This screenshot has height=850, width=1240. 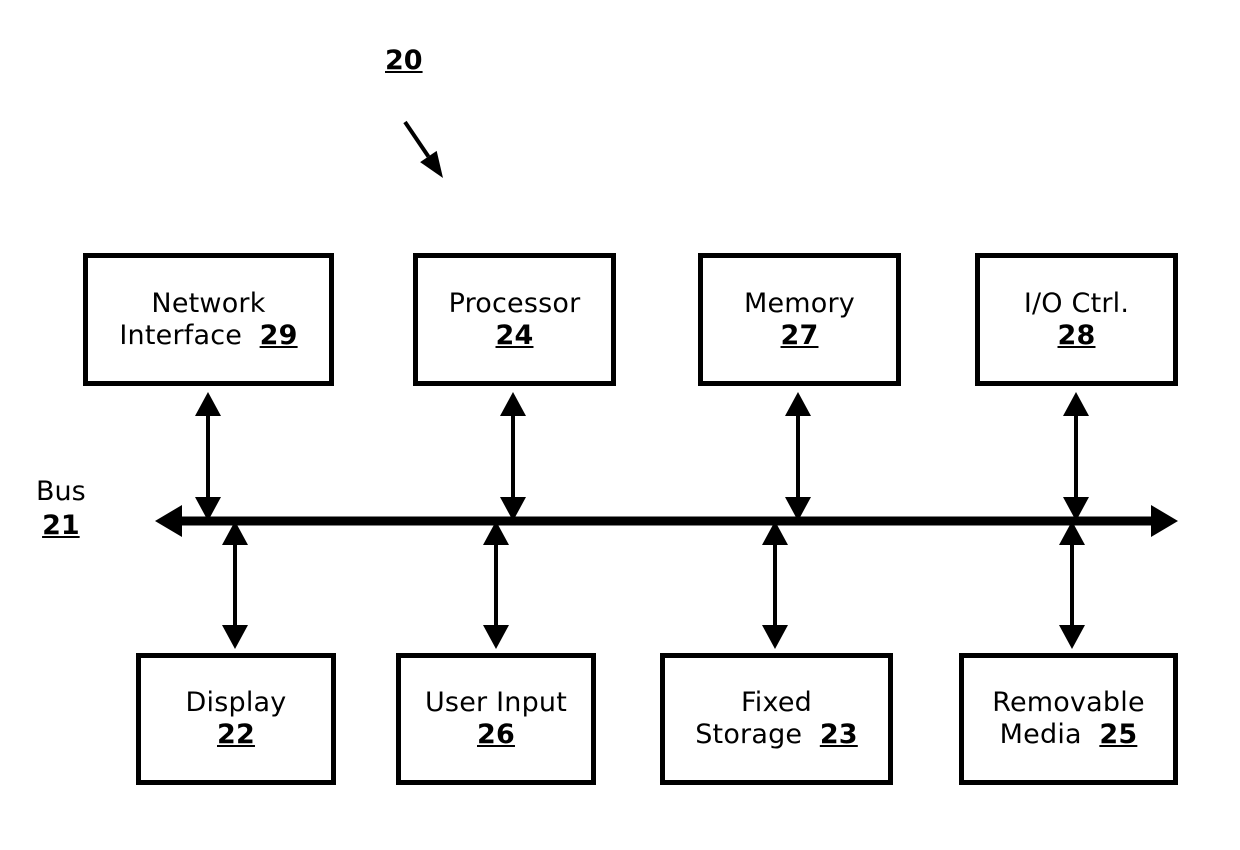 I want to click on block-refline-processor: 24, so click(x=515, y=336).